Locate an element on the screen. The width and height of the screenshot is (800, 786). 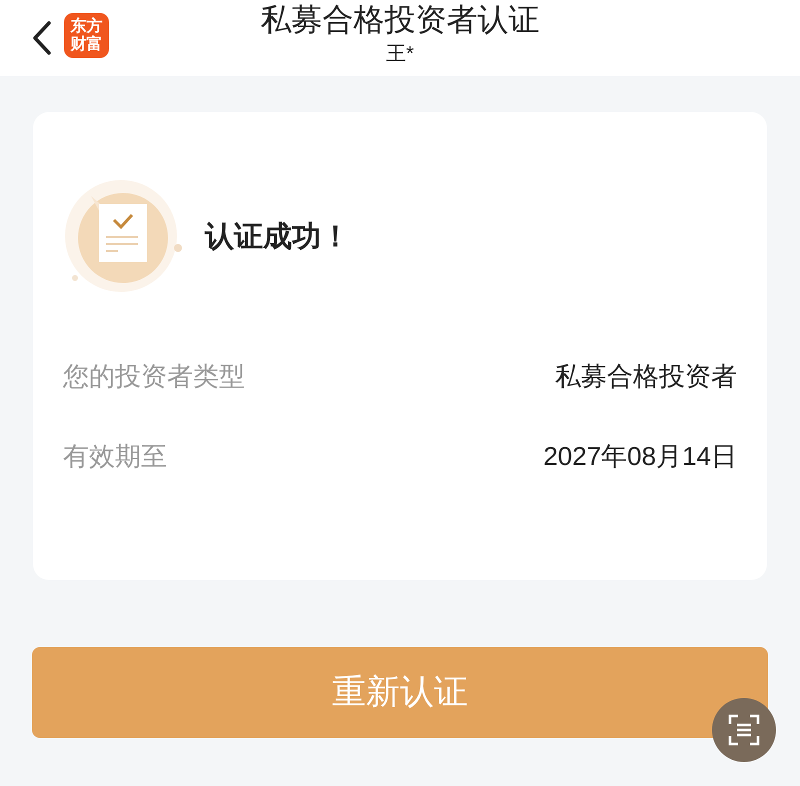
field-value: 私募合格投资者 is located at coordinates (646, 376).